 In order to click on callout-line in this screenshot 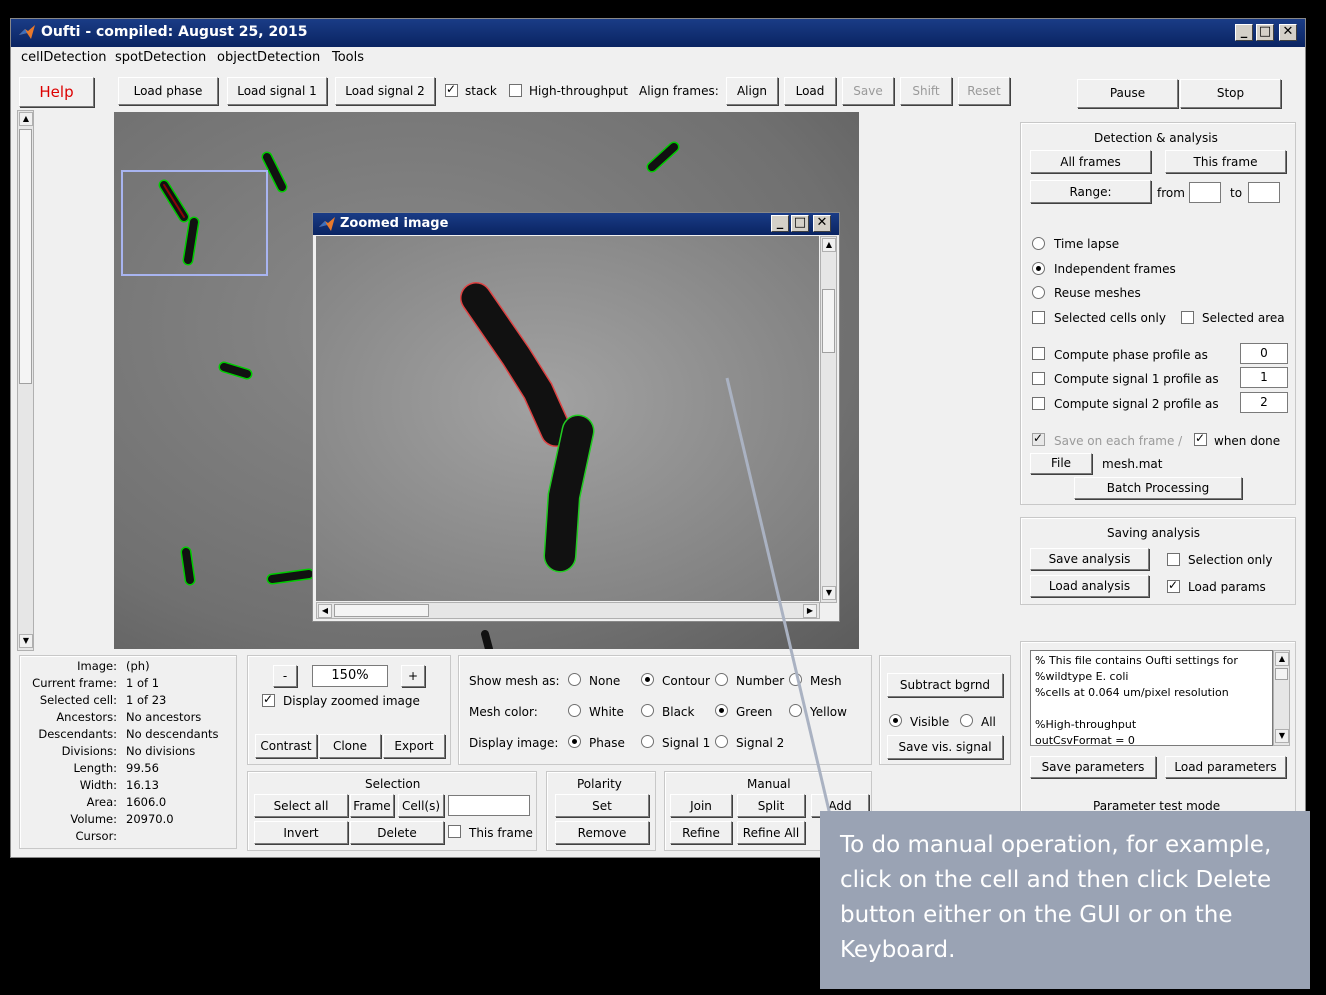, I will do `click(778, 596)`.